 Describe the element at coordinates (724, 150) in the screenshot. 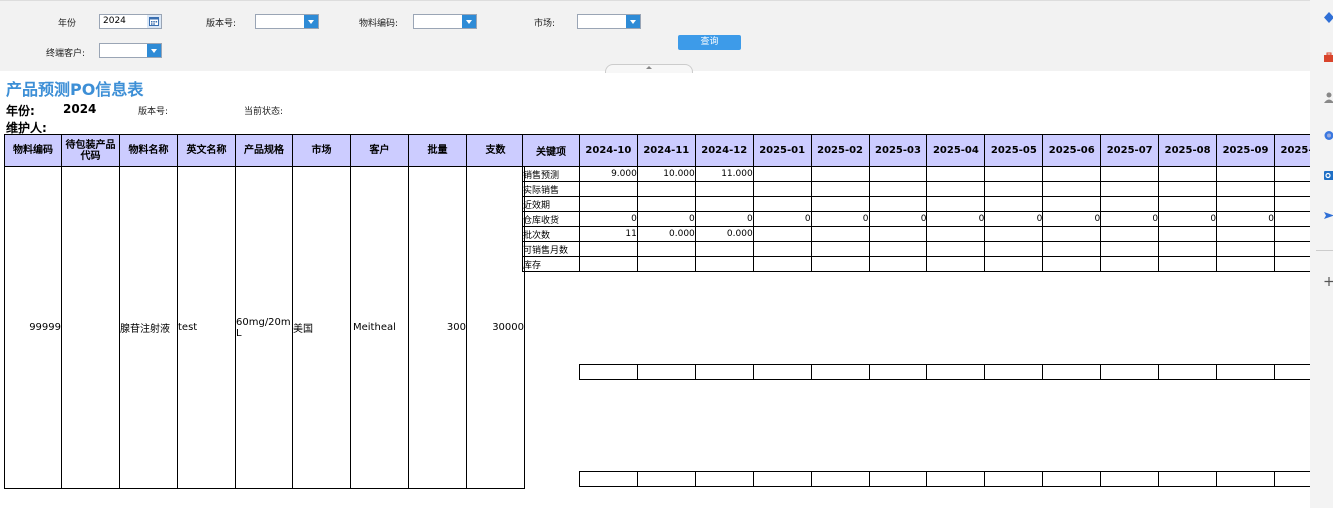

I see `header-month: 2024-12` at that location.